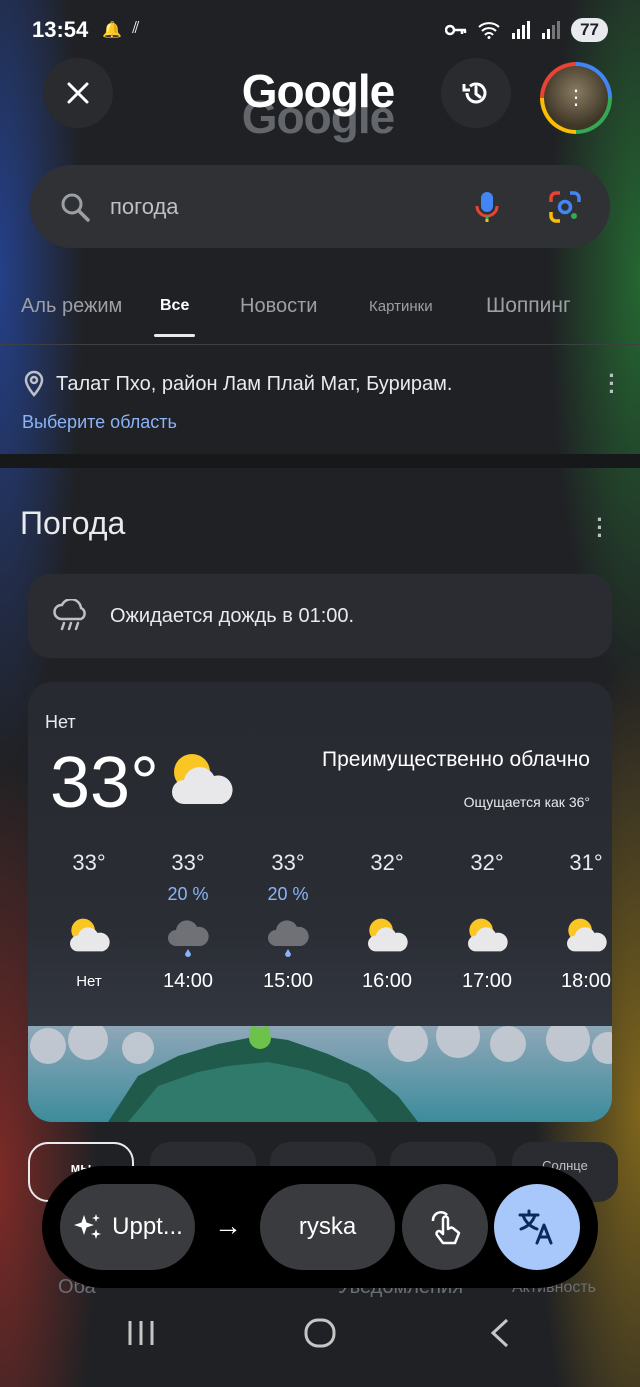 The width and height of the screenshot is (640, 1387). I want to click on tab-shopping: Шоппинг, so click(528, 306).